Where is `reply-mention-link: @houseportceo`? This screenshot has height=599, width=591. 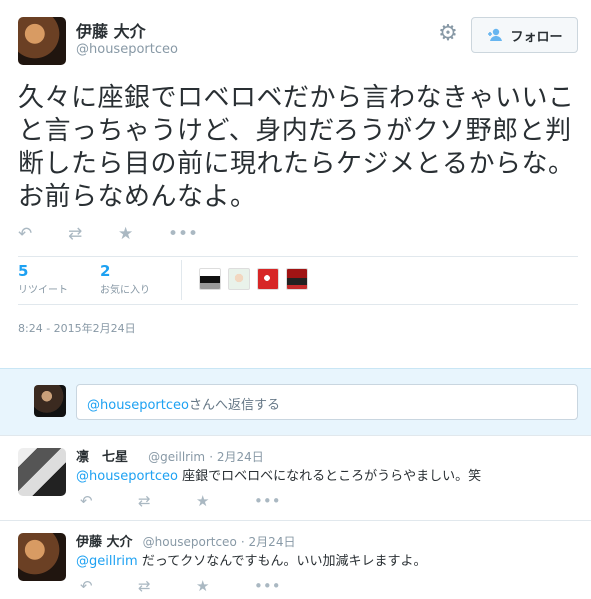
reply-mention-link: @houseportceo is located at coordinates (127, 476).